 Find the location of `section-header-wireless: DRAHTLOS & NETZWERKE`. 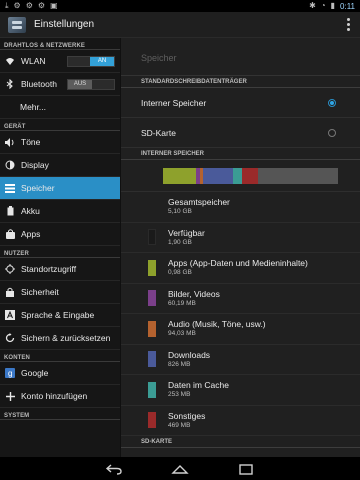

section-header-wireless: DRAHTLOS & NETZWERKE is located at coordinates (60, 44).